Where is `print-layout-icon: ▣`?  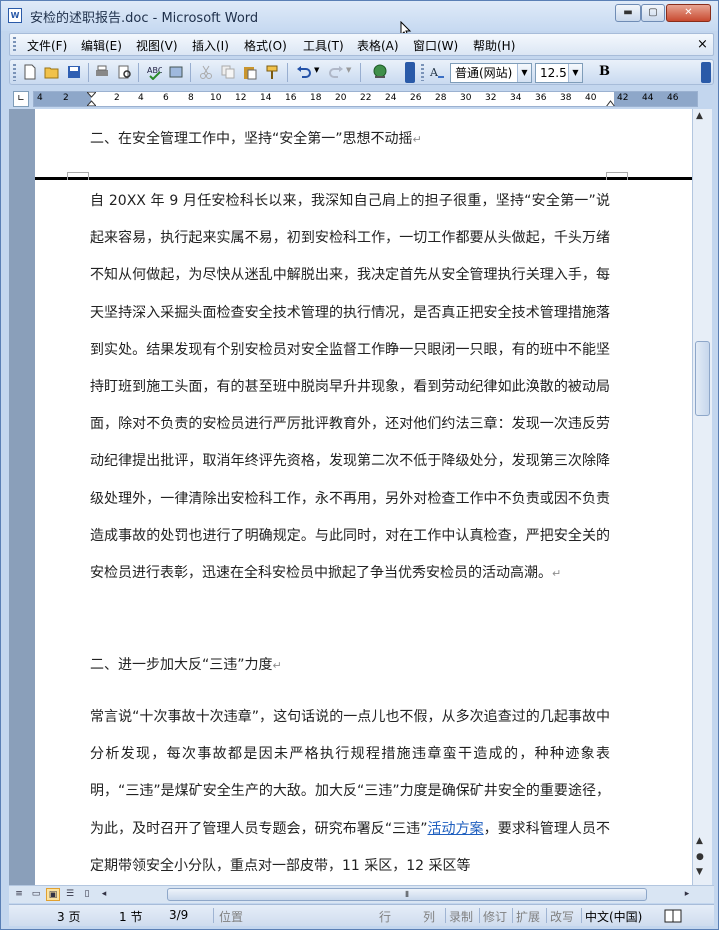
print-layout-icon: ▣ is located at coordinates (53, 894).